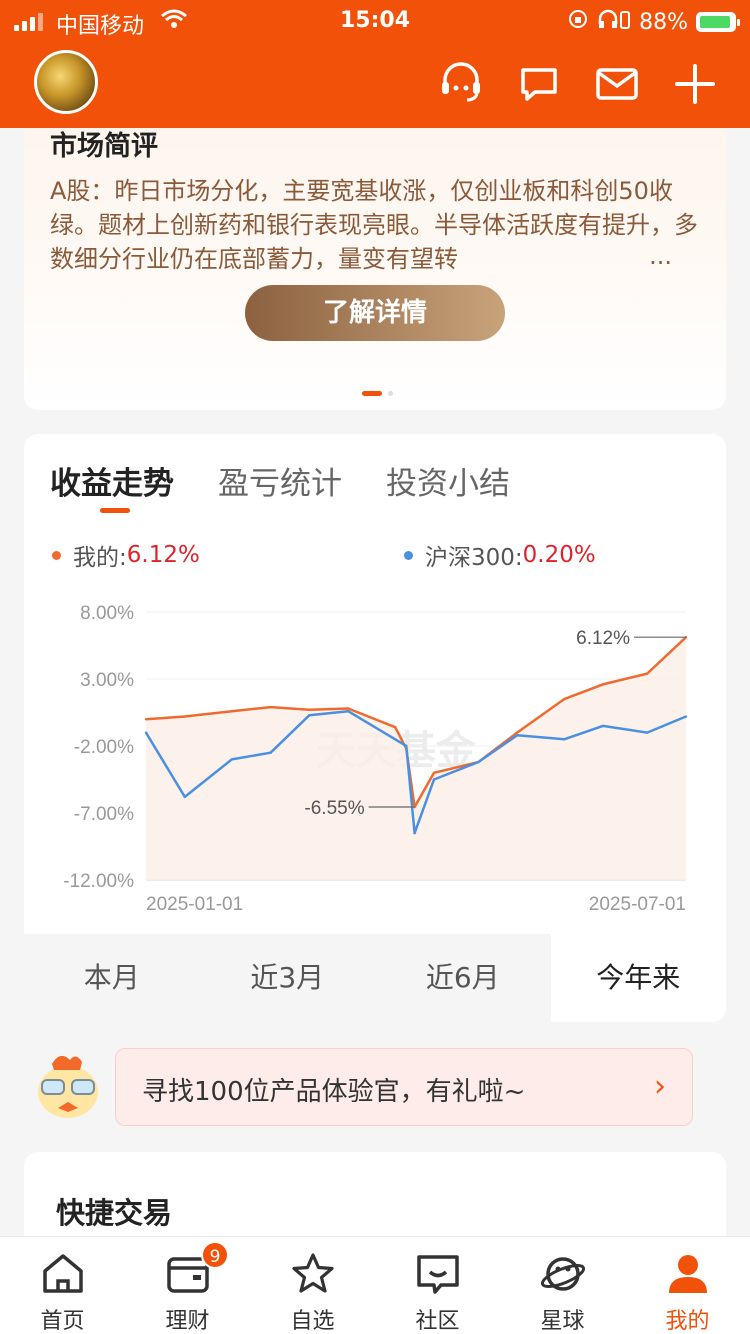  What do you see at coordinates (100, 558) in the screenshot?
I see `legend-mine-label: 我的:` at bounding box center [100, 558].